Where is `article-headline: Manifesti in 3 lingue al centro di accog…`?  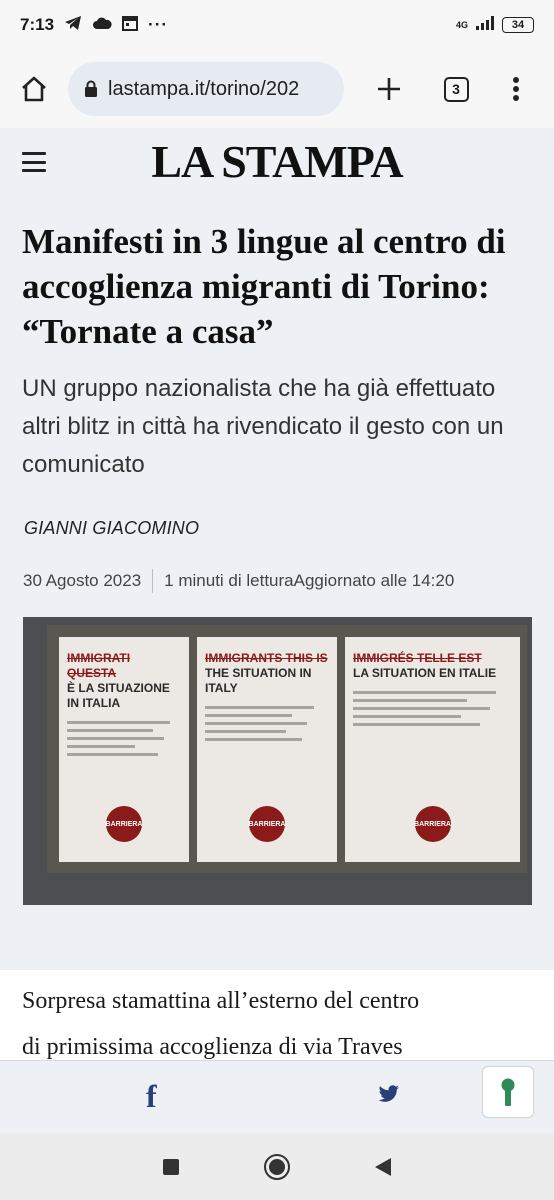 article-headline: Manifesti in 3 lingue al centro di accog… is located at coordinates (264, 286).